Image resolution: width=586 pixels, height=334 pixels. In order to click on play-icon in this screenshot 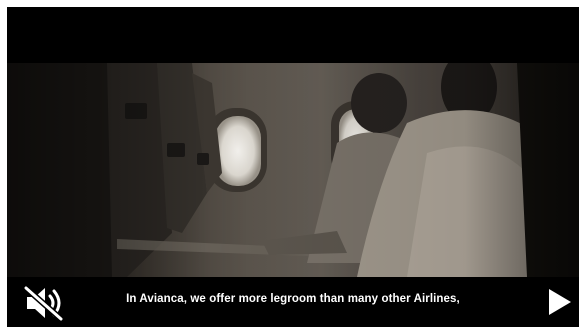, I will do `click(560, 302)`.